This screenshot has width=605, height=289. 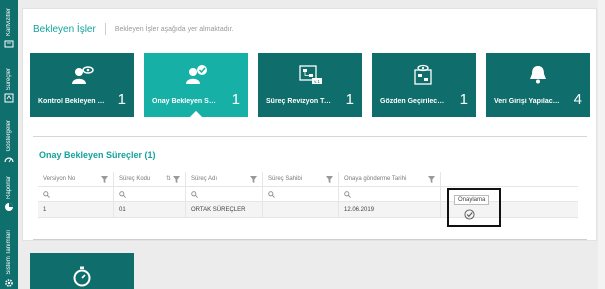 I want to click on panel-divider, so click(x=310, y=239).